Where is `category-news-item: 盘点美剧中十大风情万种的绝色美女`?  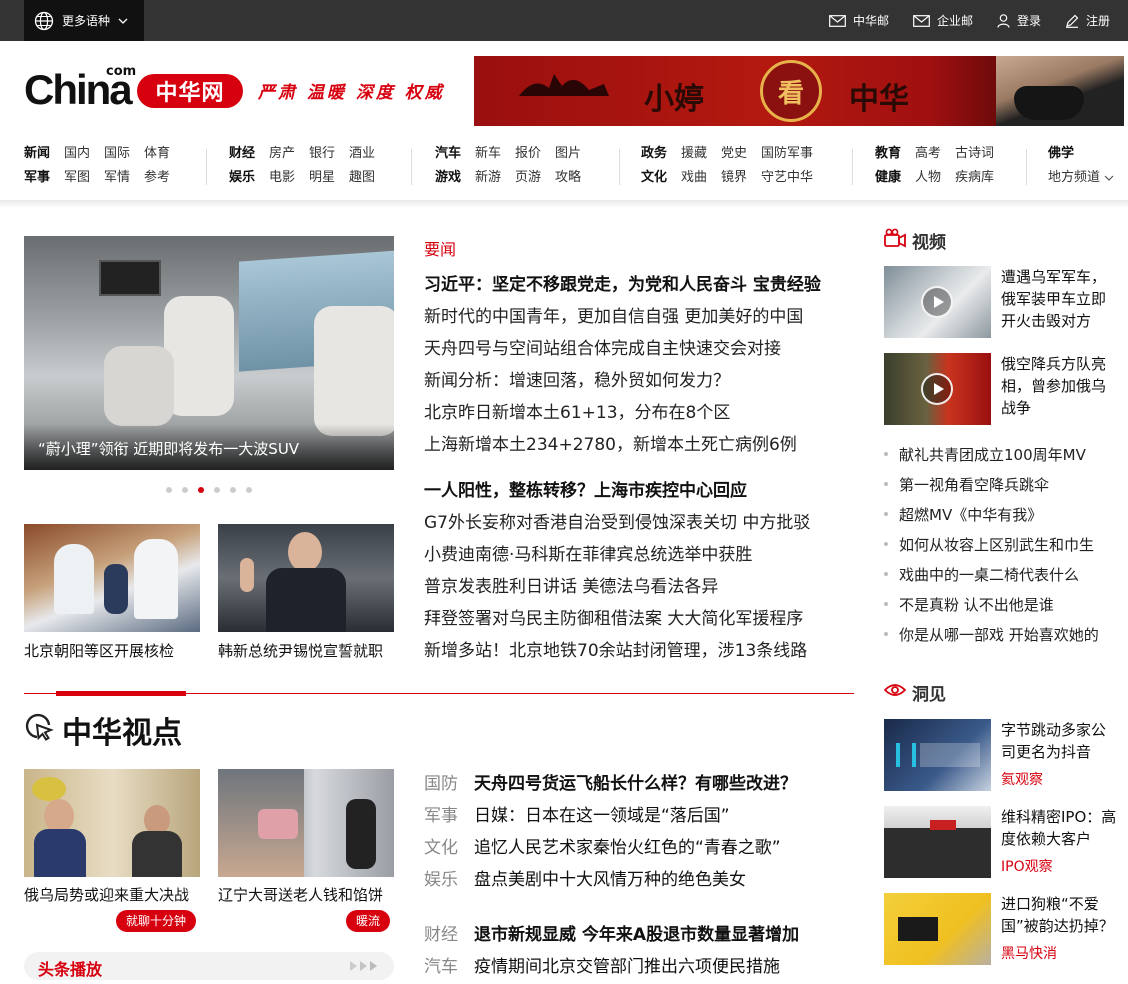
category-news-item: 盘点美剧中十大风情万种的绝色美女 is located at coordinates (610, 877).